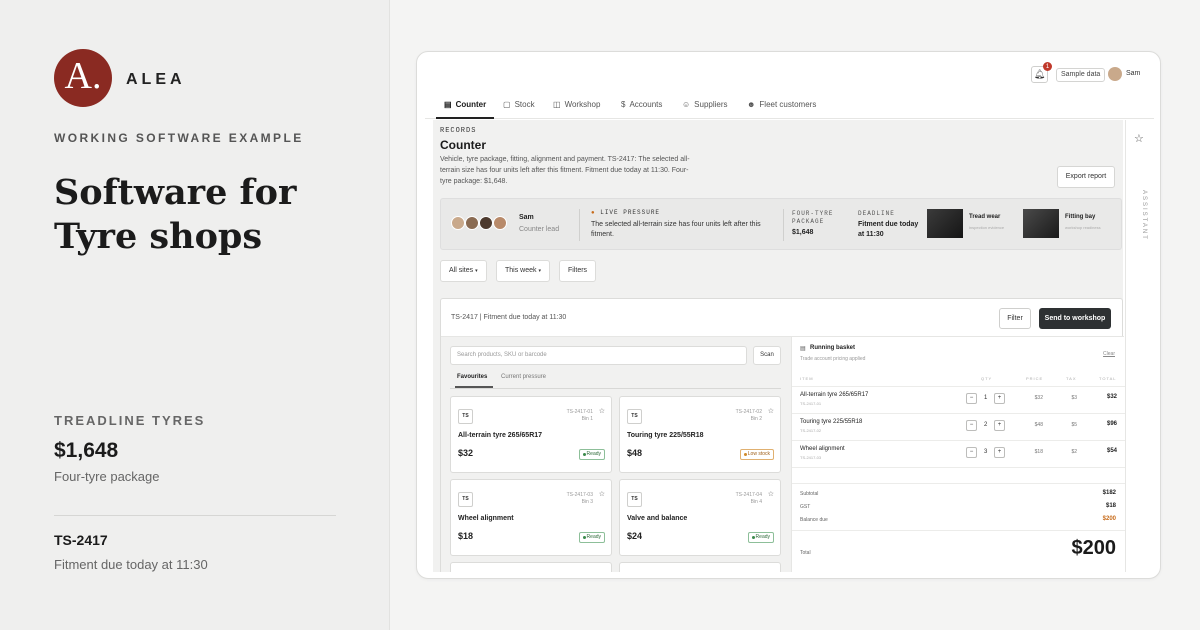 The width and height of the screenshot is (1200, 630). Describe the element at coordinates (474, 381) in the screenshot. I see `tab-favourites: Favourites` at that location.